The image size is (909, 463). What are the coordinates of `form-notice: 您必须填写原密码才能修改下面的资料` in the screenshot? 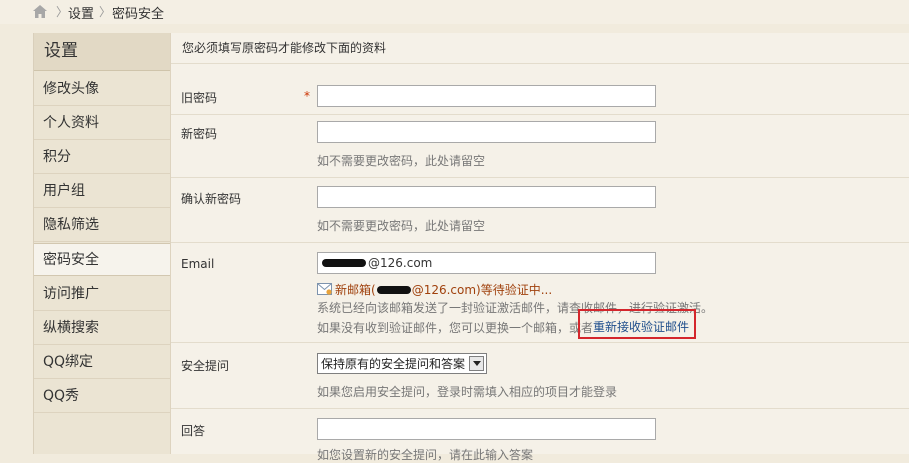 It's located at (284, 48).